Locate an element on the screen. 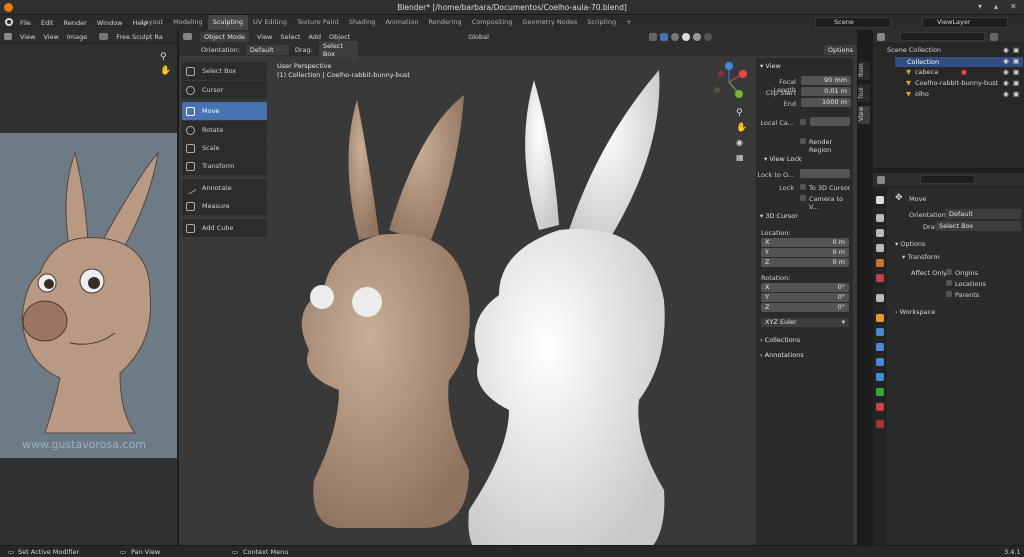 The height and width of the screenshot is (557, 1024). transform-subsection-header: ▾ Transform is located at coordinates (921, 257).